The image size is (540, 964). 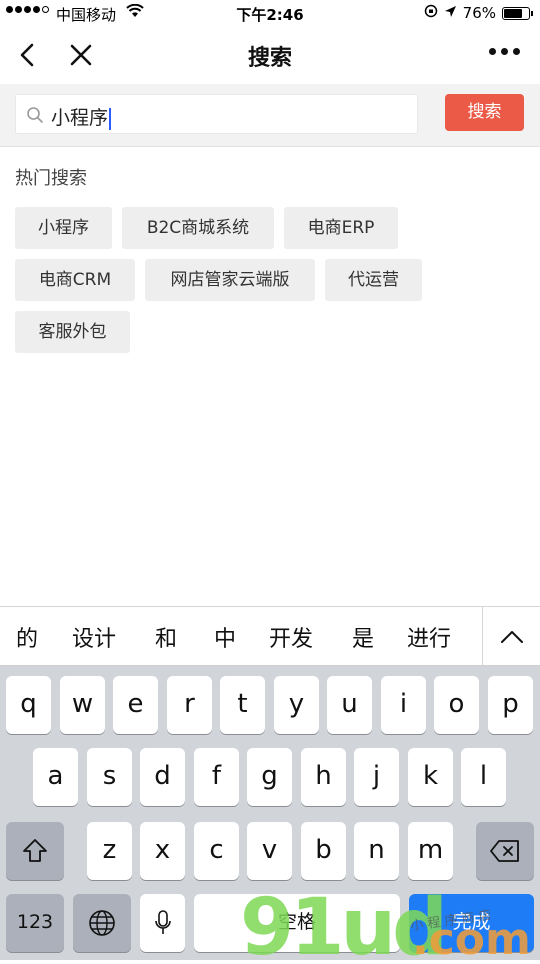 I want to click on key-y: y, so click(x=296, y=705).